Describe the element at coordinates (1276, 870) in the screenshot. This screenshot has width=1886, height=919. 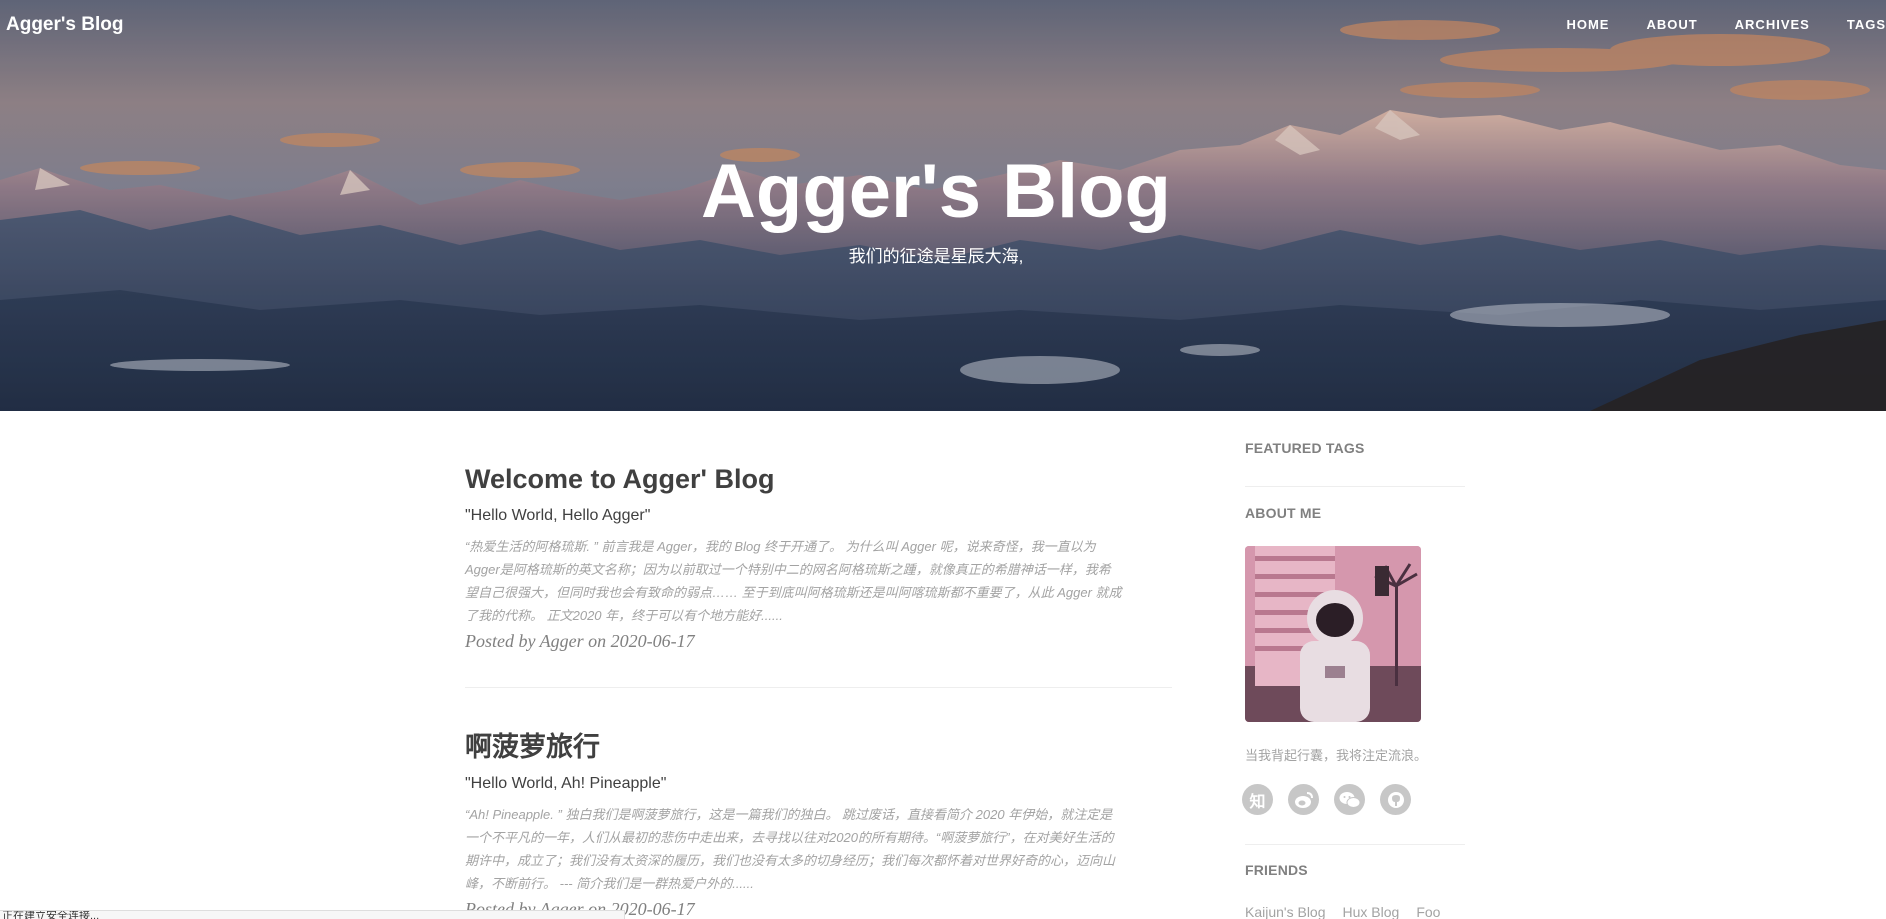
I see `friends-heading: FRIENDS` at that location.